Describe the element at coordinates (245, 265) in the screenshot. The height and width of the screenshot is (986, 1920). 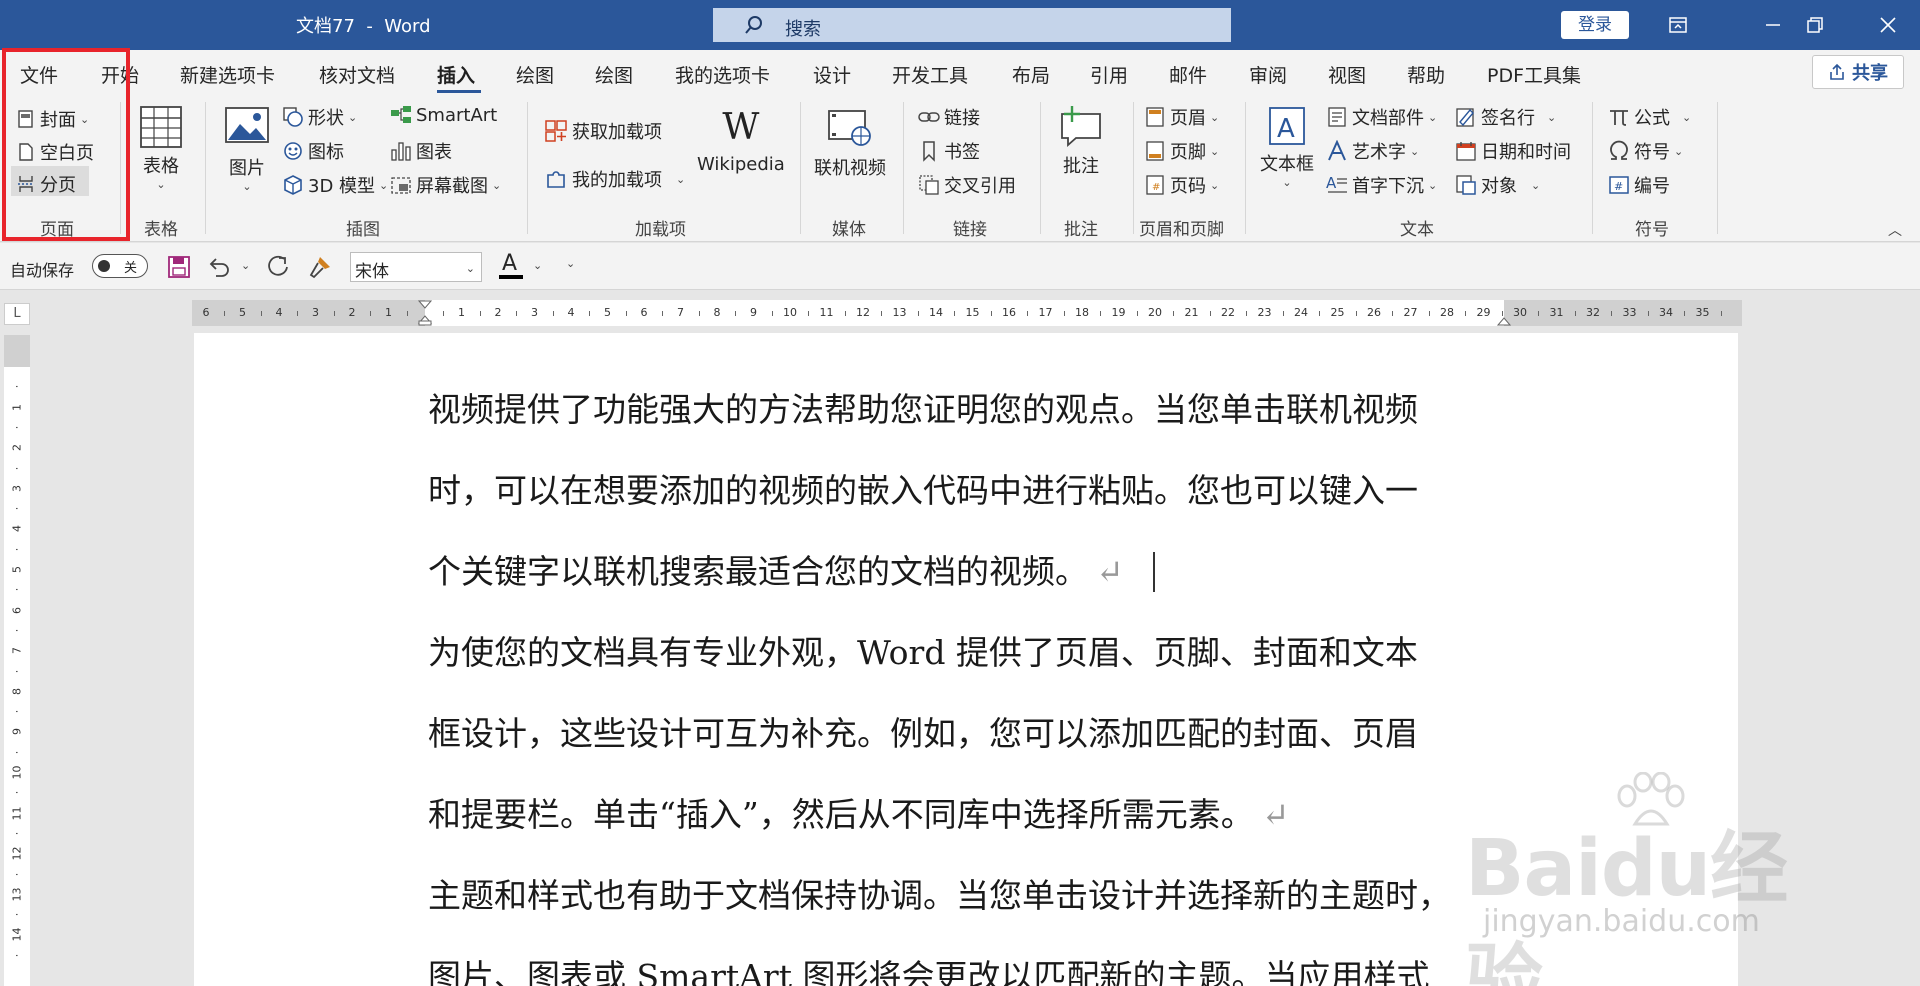
I see `undo-dropdown-icon: ⌄` at that location.